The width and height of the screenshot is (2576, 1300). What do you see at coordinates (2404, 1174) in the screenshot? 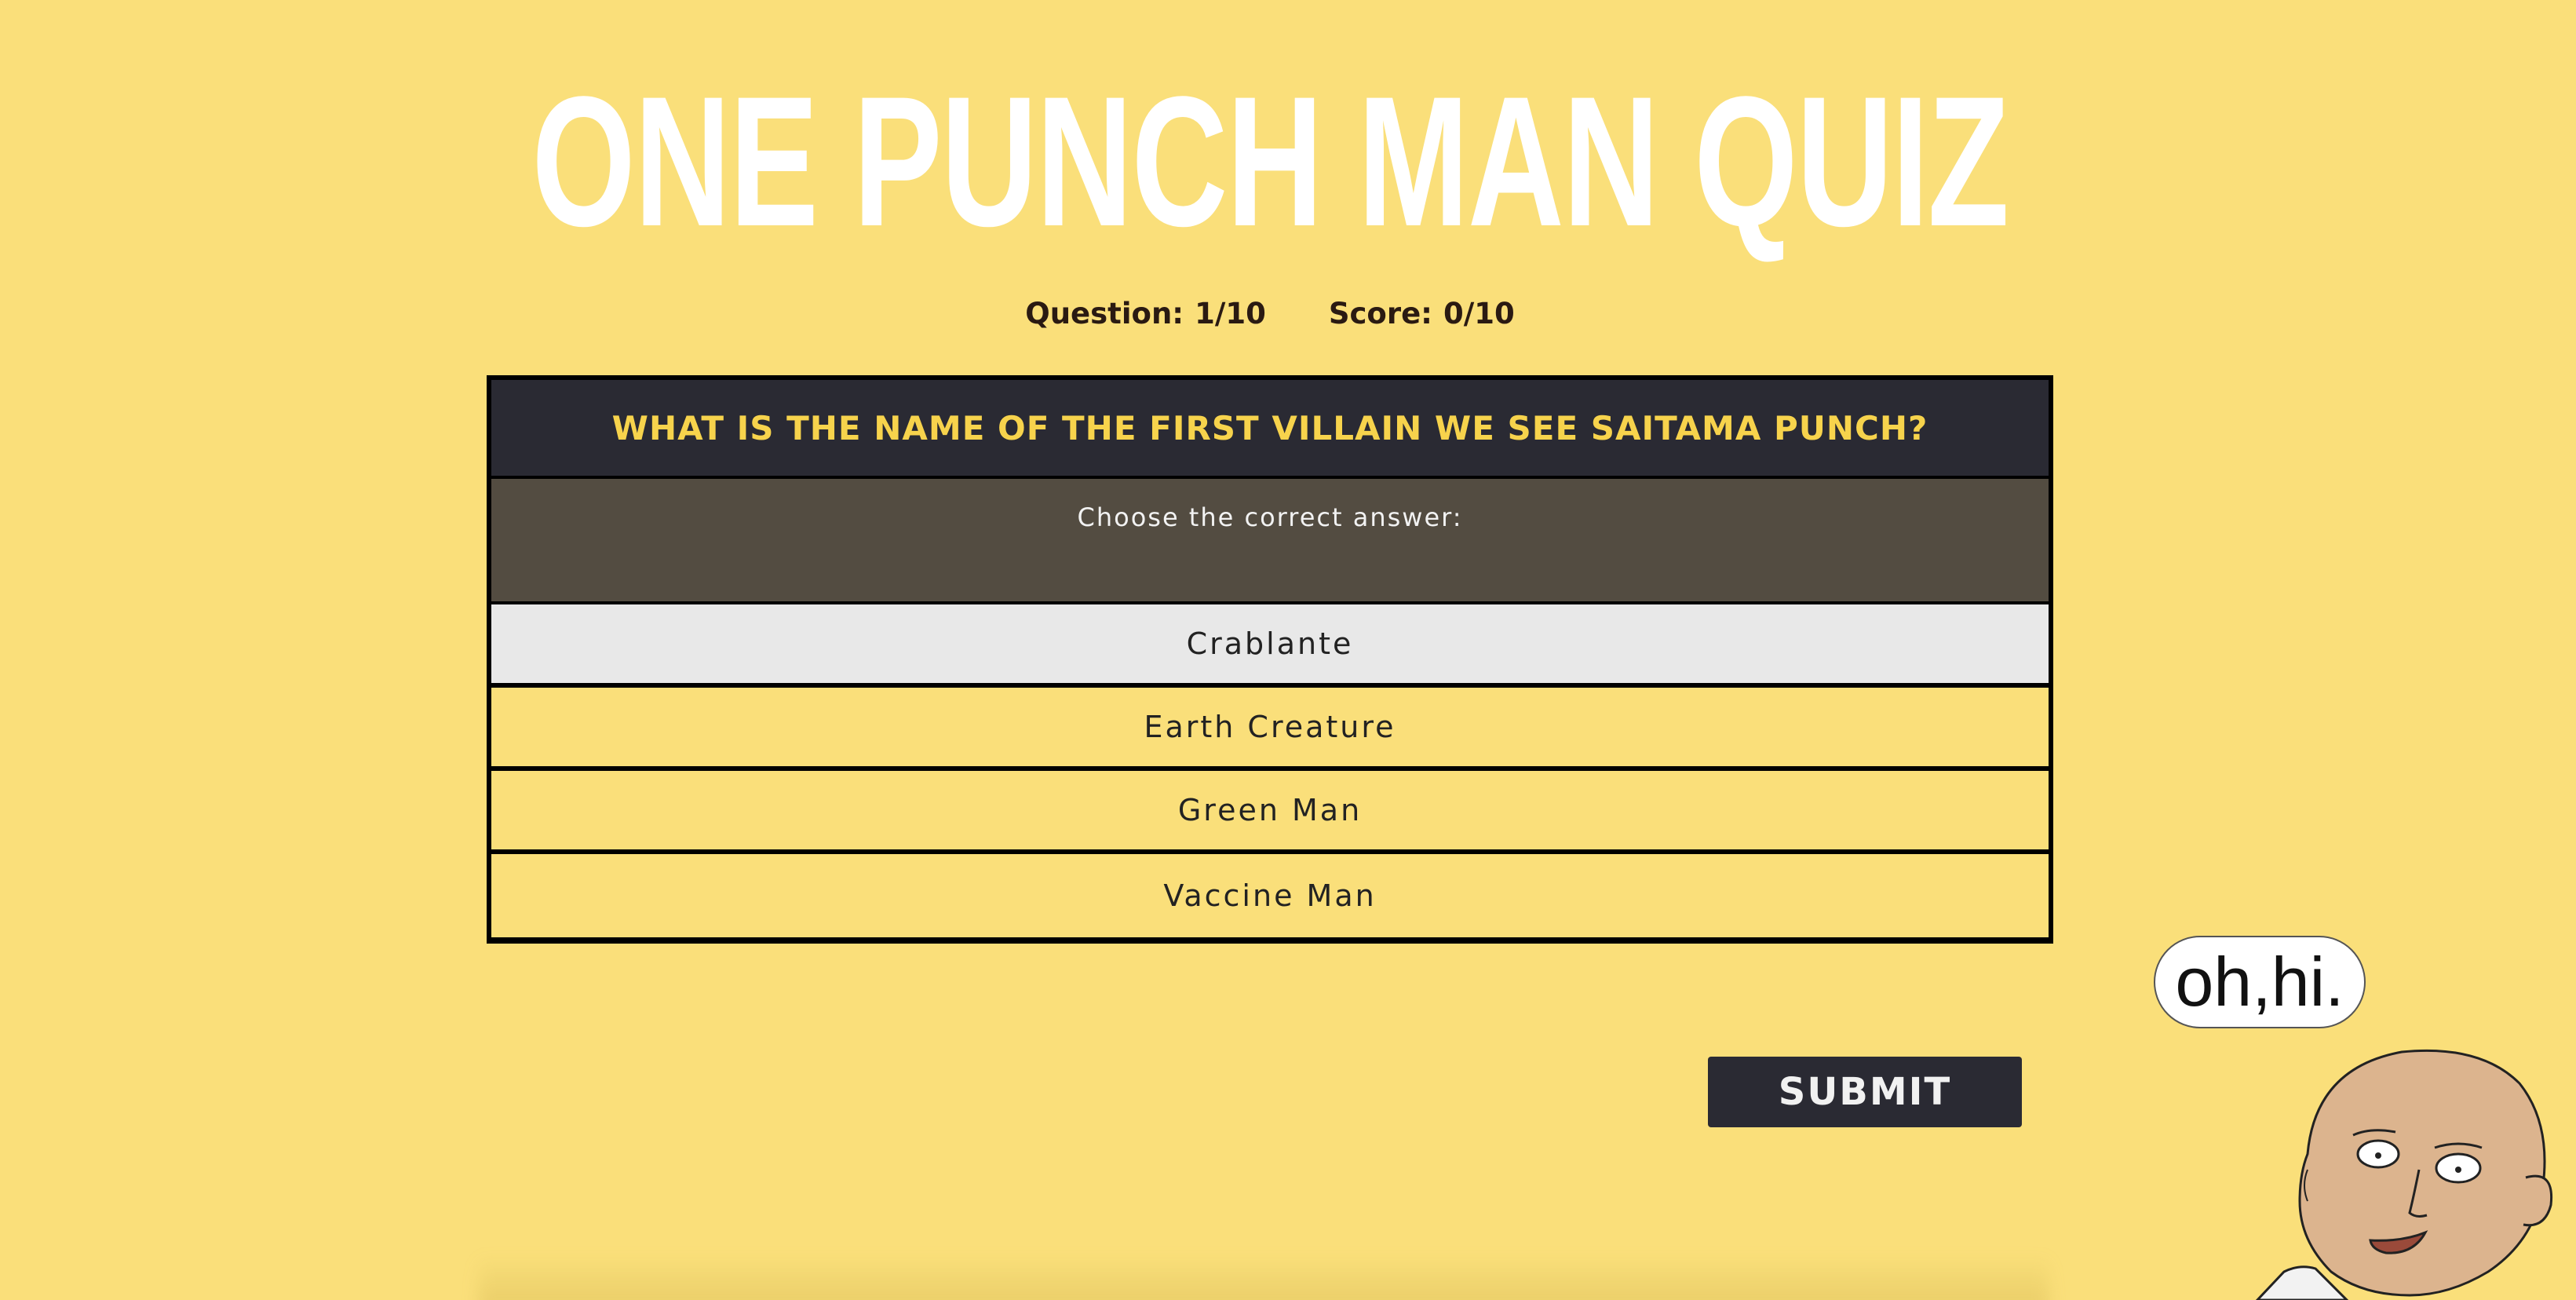
I see `saitama-character-icon` at bounding box center [2404, 1174].